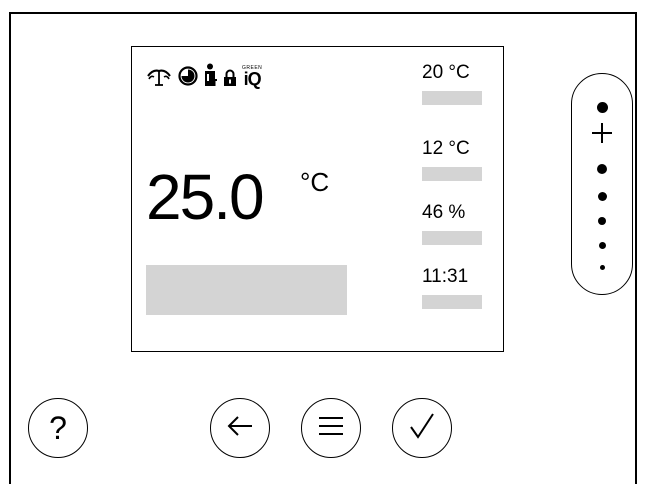  I want to click on hamburger-menu-icon, so click(331, 428).